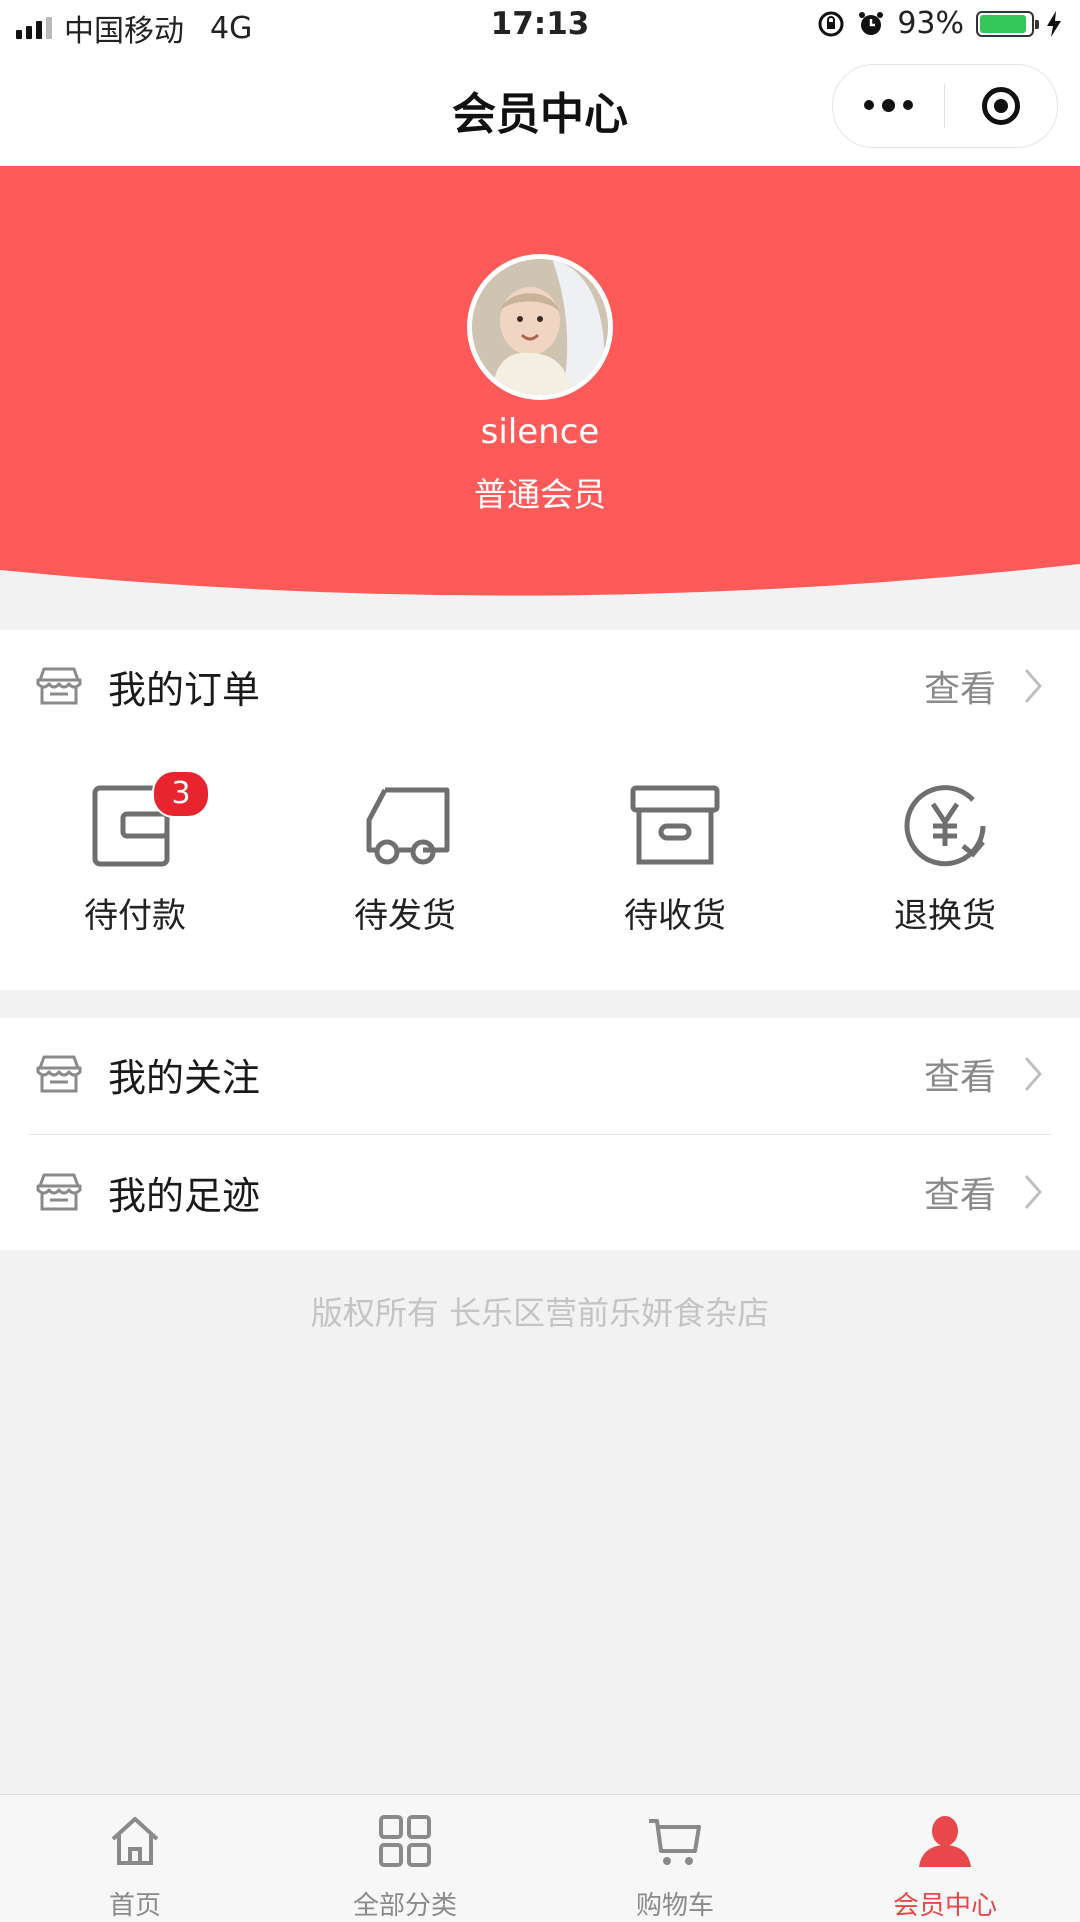 Image resolution: width=1080 pixels, height=1922 pixels. Describe the element at coordinates (135, 916) in the screenshot. I see `order-item-label: 待付款` at that location.